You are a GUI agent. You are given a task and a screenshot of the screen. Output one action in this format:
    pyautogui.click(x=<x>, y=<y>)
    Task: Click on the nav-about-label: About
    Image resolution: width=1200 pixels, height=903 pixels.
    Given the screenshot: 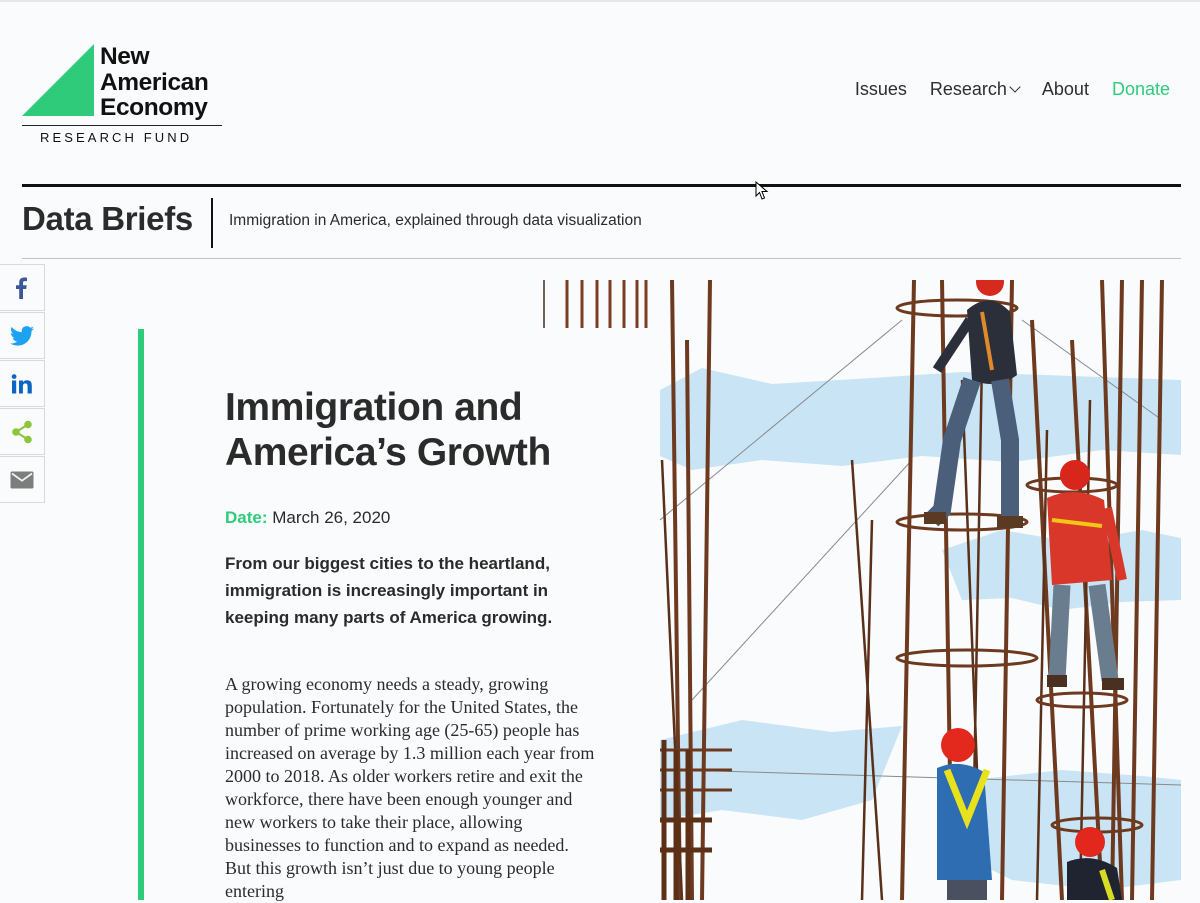 What is the action you would take?
    pyautogui.click(x=1065, y=89)
    